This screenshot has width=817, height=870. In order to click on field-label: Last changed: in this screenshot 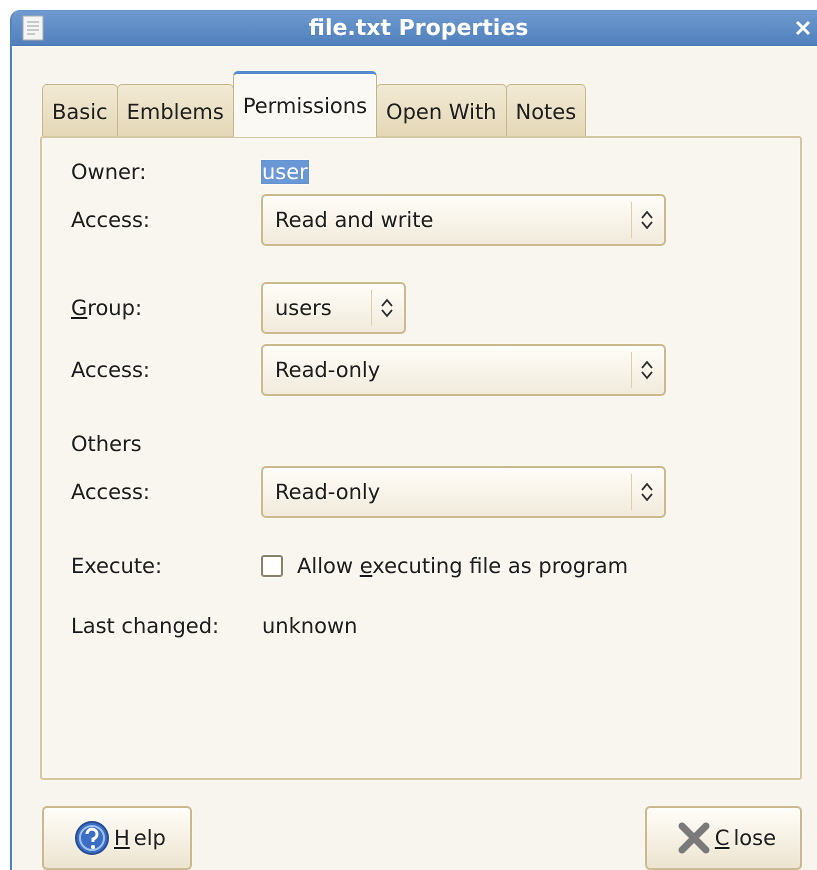, I will do `click(145, 626)`.